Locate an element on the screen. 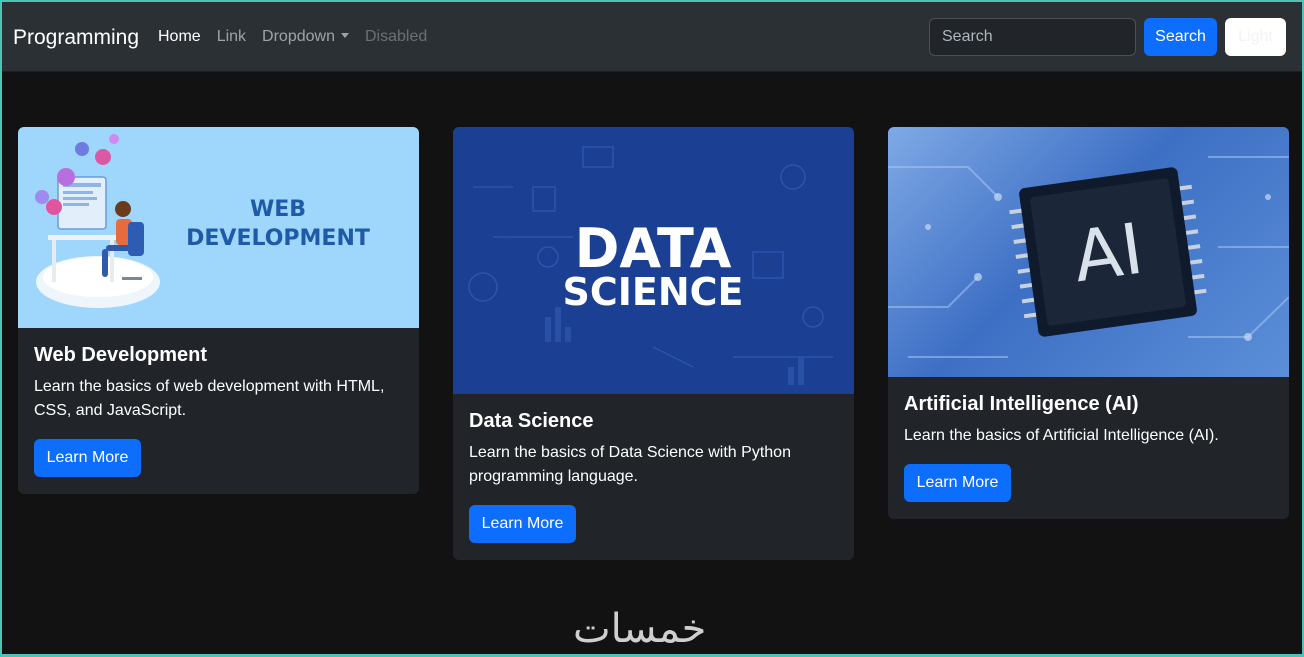  navbar-brand: Programming is located at coordinates (76, 38).